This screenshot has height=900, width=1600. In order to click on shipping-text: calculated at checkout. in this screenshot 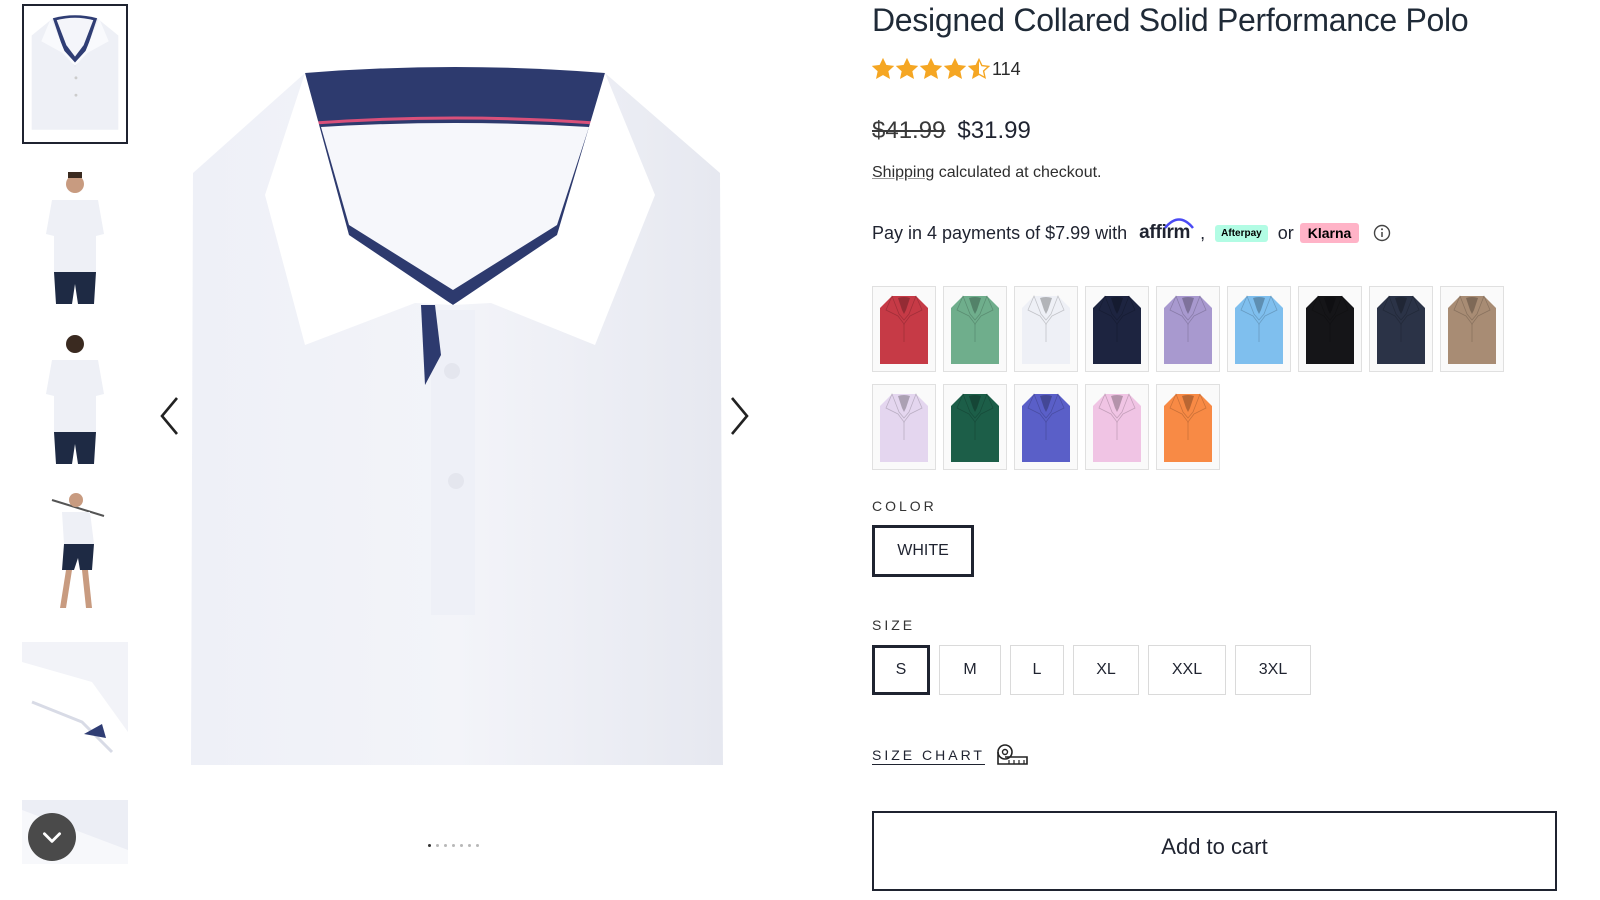, I will do `click(1018, 172)`.